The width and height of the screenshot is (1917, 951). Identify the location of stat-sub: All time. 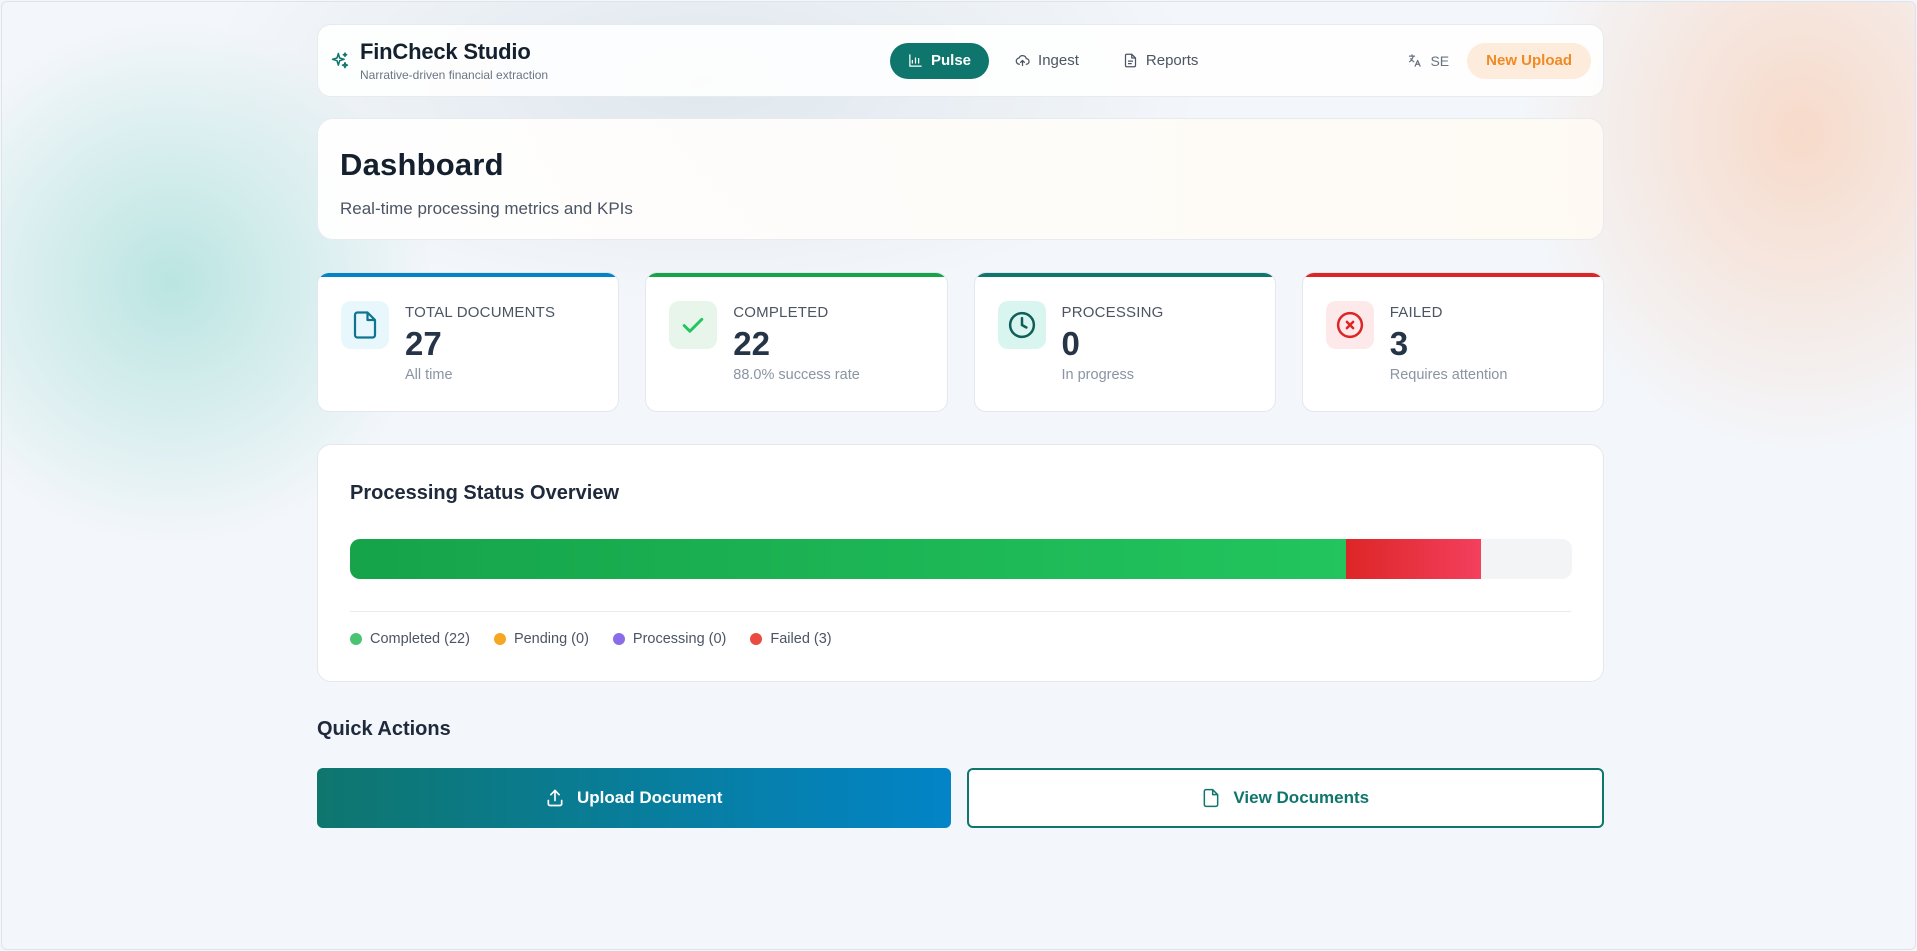
(429, 375).